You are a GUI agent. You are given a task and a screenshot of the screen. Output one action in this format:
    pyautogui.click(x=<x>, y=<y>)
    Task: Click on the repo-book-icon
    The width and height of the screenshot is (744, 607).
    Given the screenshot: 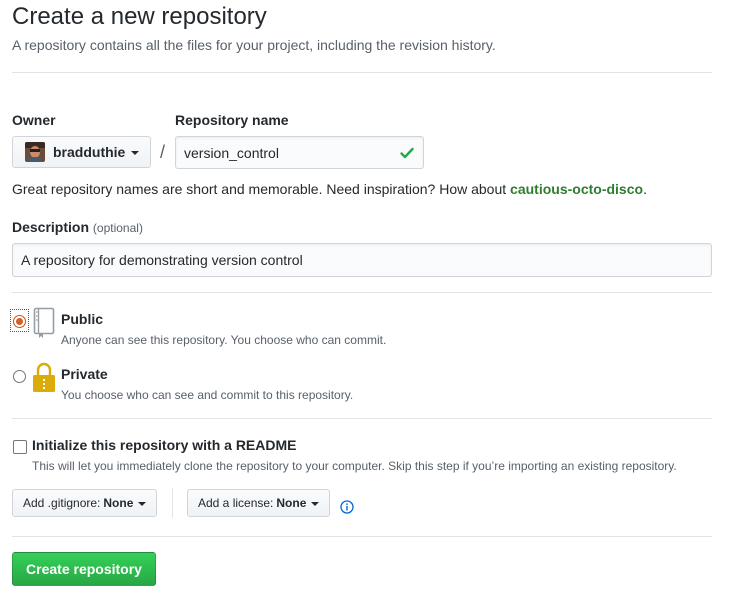 What is the action you would take?
    pyautogui.click(x=44, y=322)
    